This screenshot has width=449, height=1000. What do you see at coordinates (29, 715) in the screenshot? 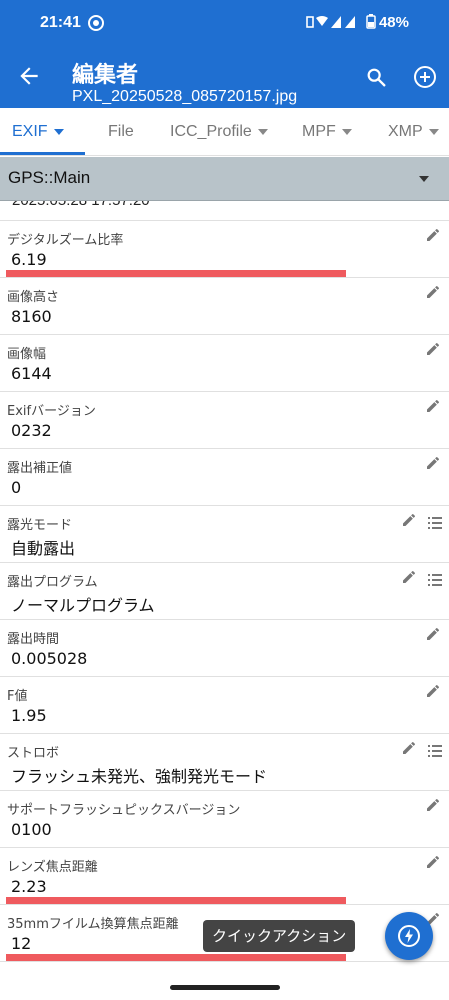
I see `field-value: 1.95` at bounding box center [29, 715].